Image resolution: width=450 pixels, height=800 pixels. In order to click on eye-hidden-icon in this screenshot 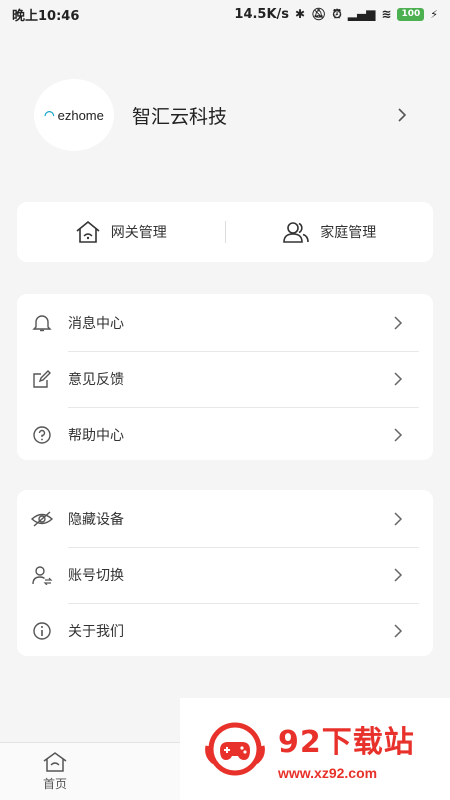, I will do `click(42, 519)`.